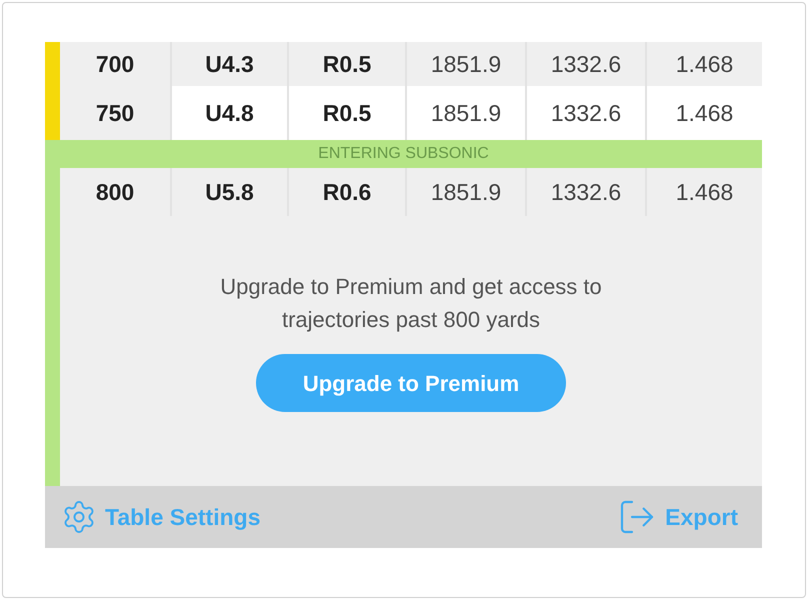 The image size is (808, 600). I want to click on table-cell: U4.8, so click(229, 113).